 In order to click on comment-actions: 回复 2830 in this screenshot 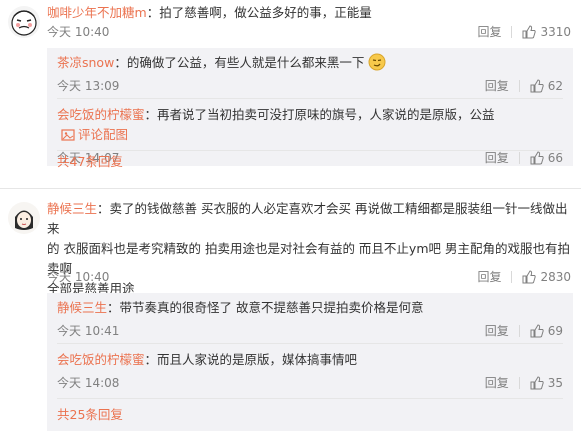, I will do `click(524, 277)`.